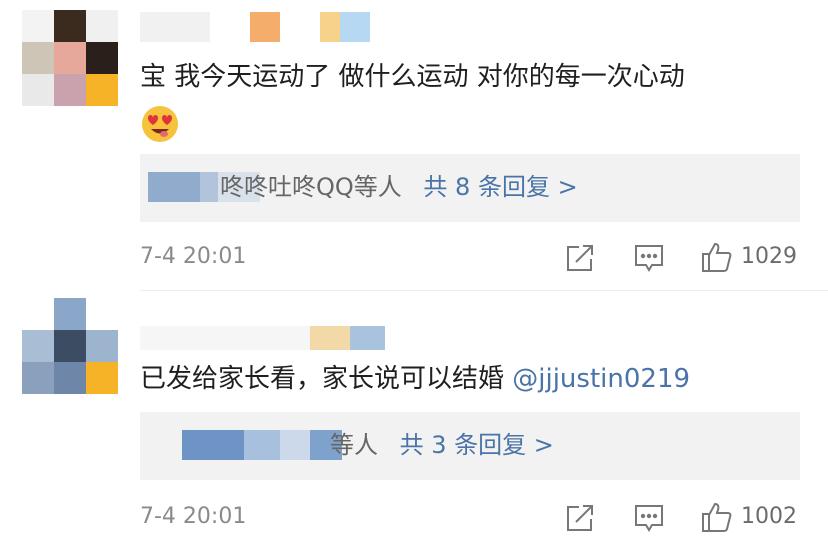 The image size is (828, 543). What do you see at coordinates (213, 445) in the screenshot?
I see `replier-names` at bounding box center [213, 445].